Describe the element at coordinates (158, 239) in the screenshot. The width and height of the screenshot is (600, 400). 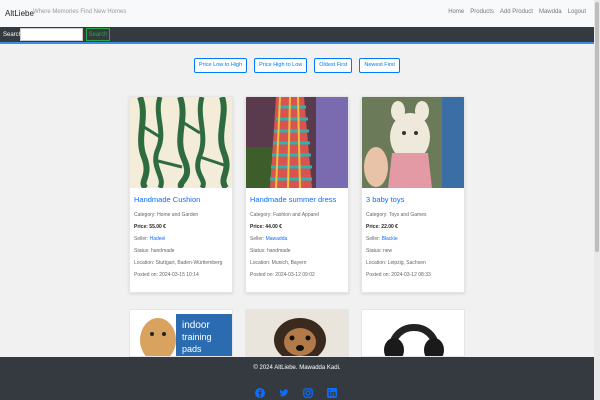
I see `seller-link: Hadeel` at that location.